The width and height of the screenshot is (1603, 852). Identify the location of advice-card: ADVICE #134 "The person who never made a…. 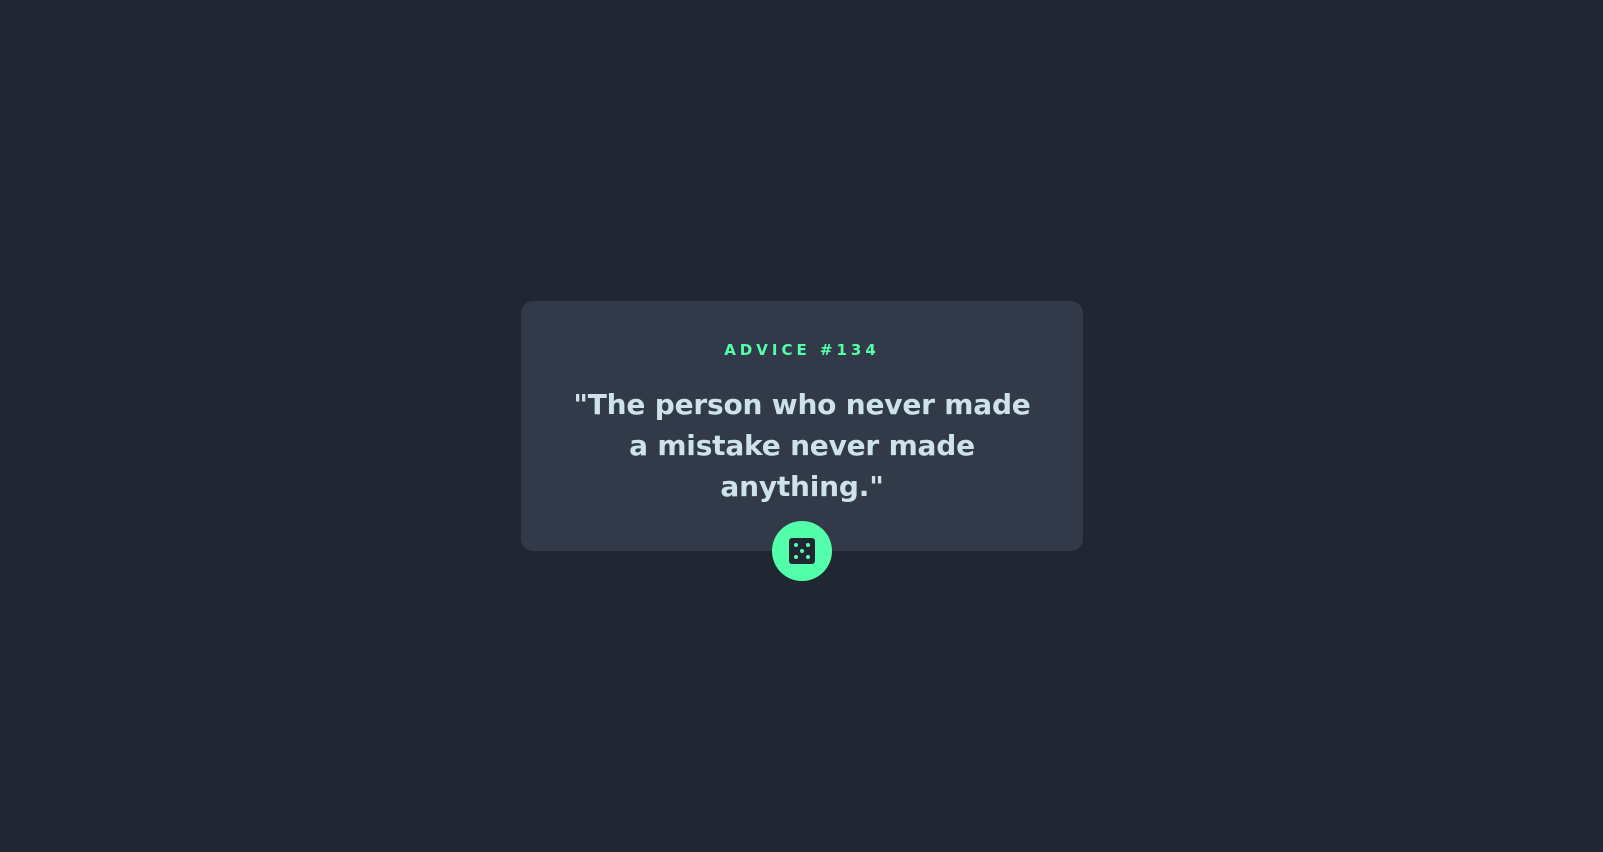
(802, 426).